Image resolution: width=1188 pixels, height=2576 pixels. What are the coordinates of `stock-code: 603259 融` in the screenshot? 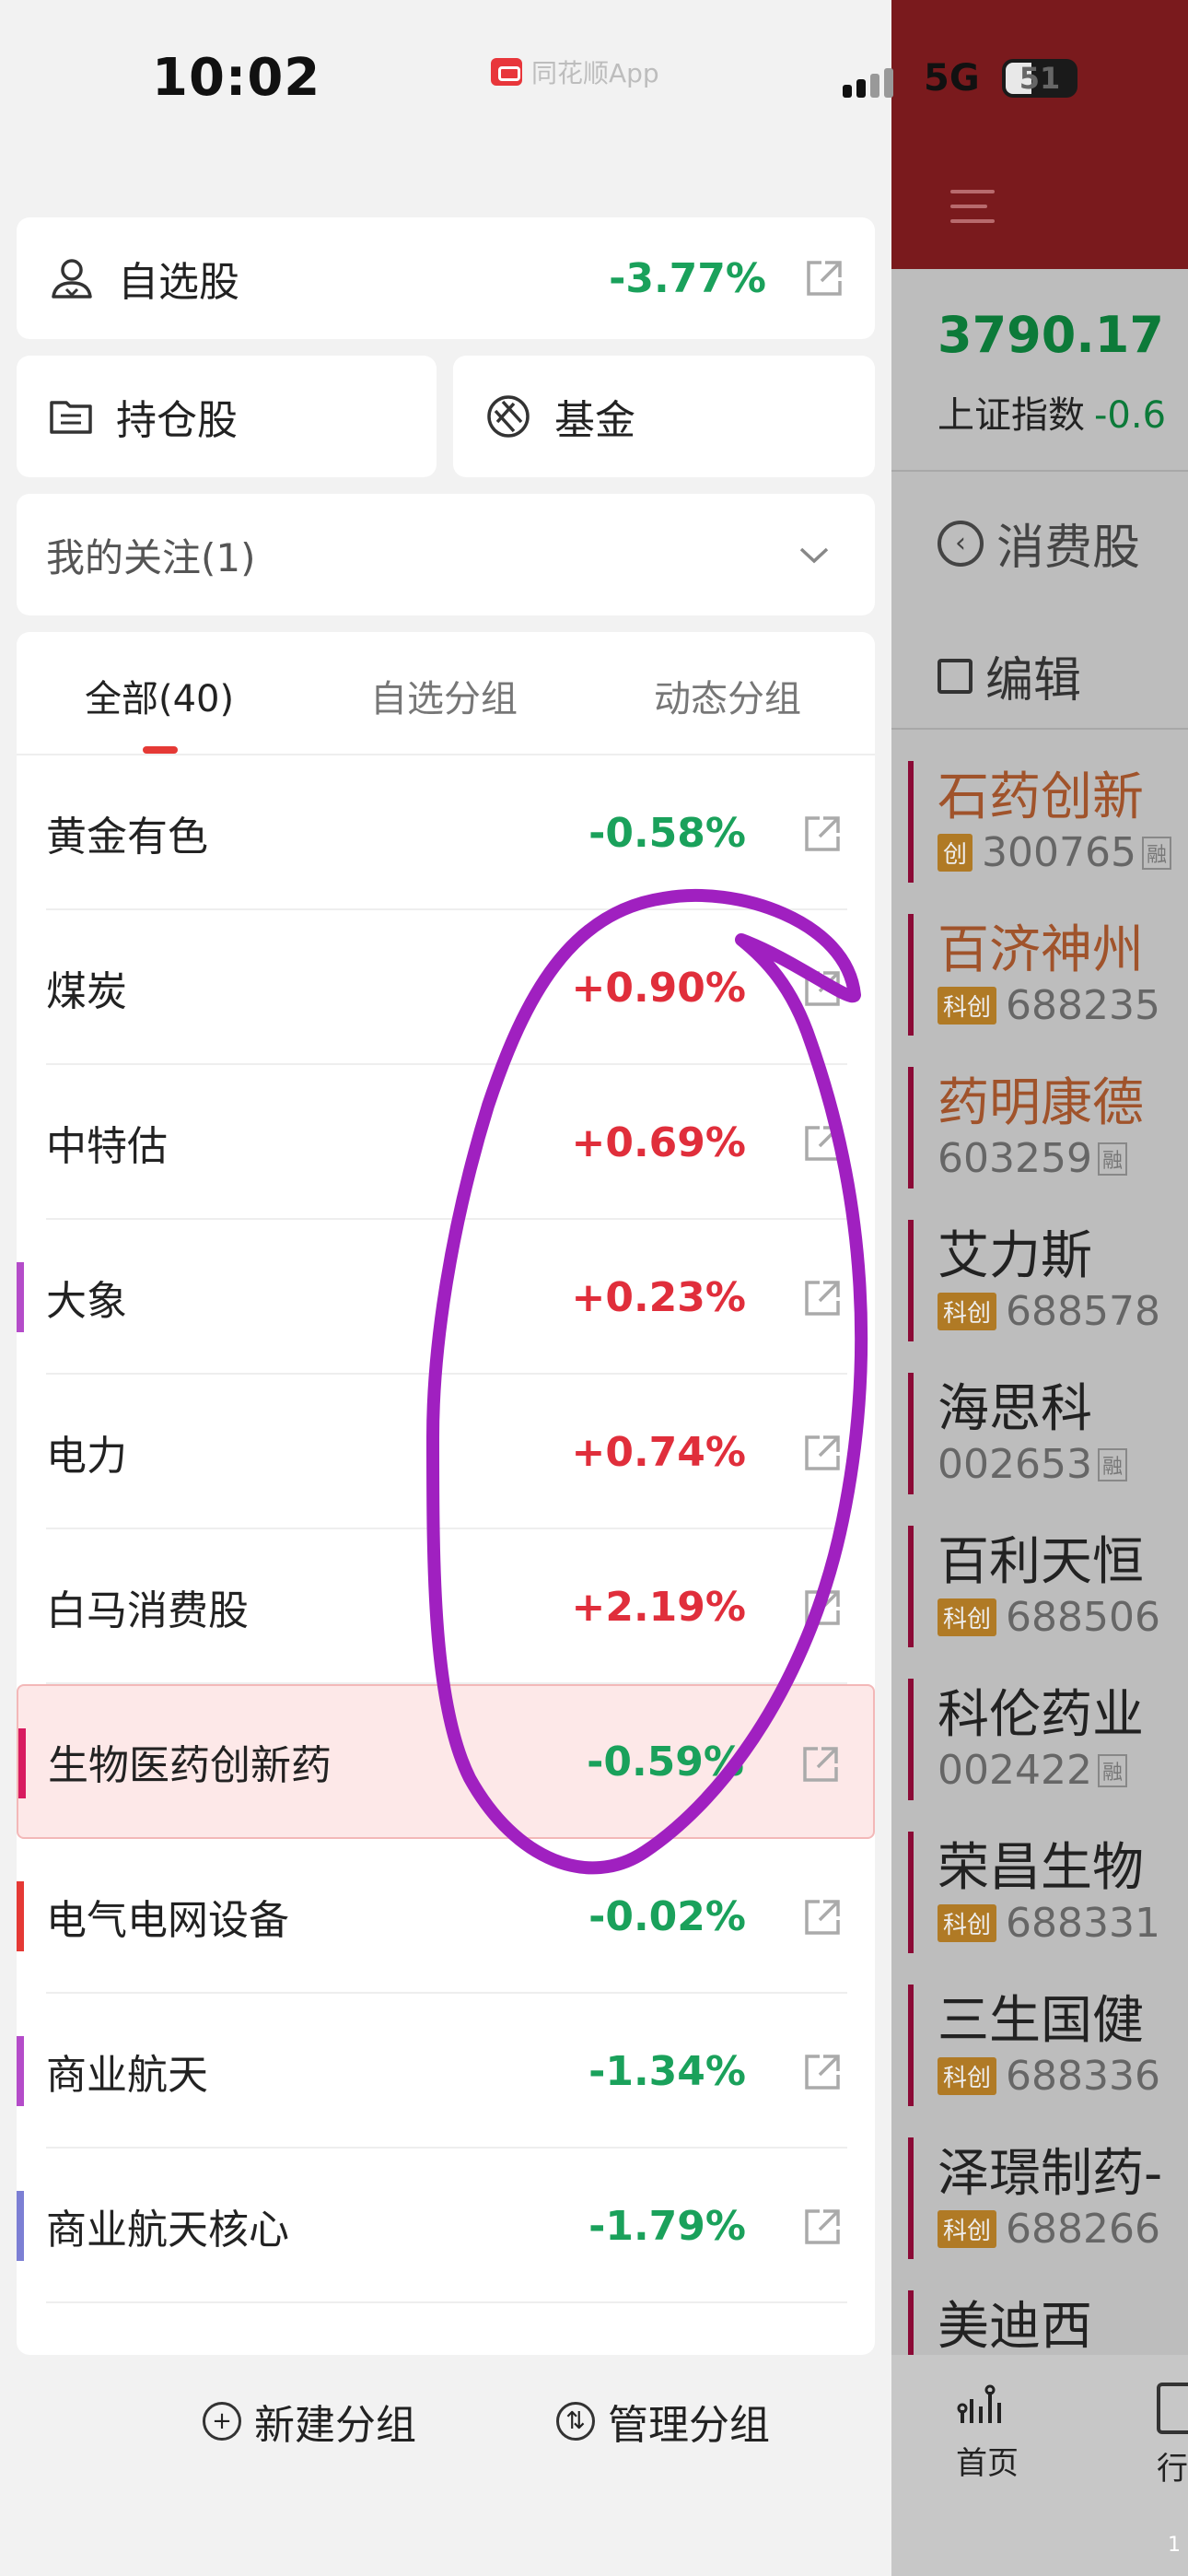 It's located at (1032, 1158).